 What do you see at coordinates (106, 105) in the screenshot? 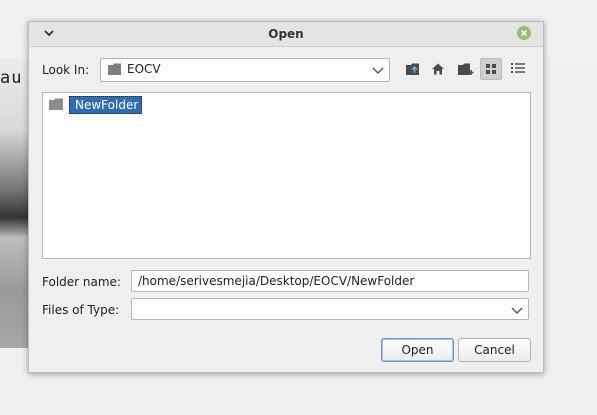
I see `folder-name-editor: NewFolder` at bounding box center [106, 105].